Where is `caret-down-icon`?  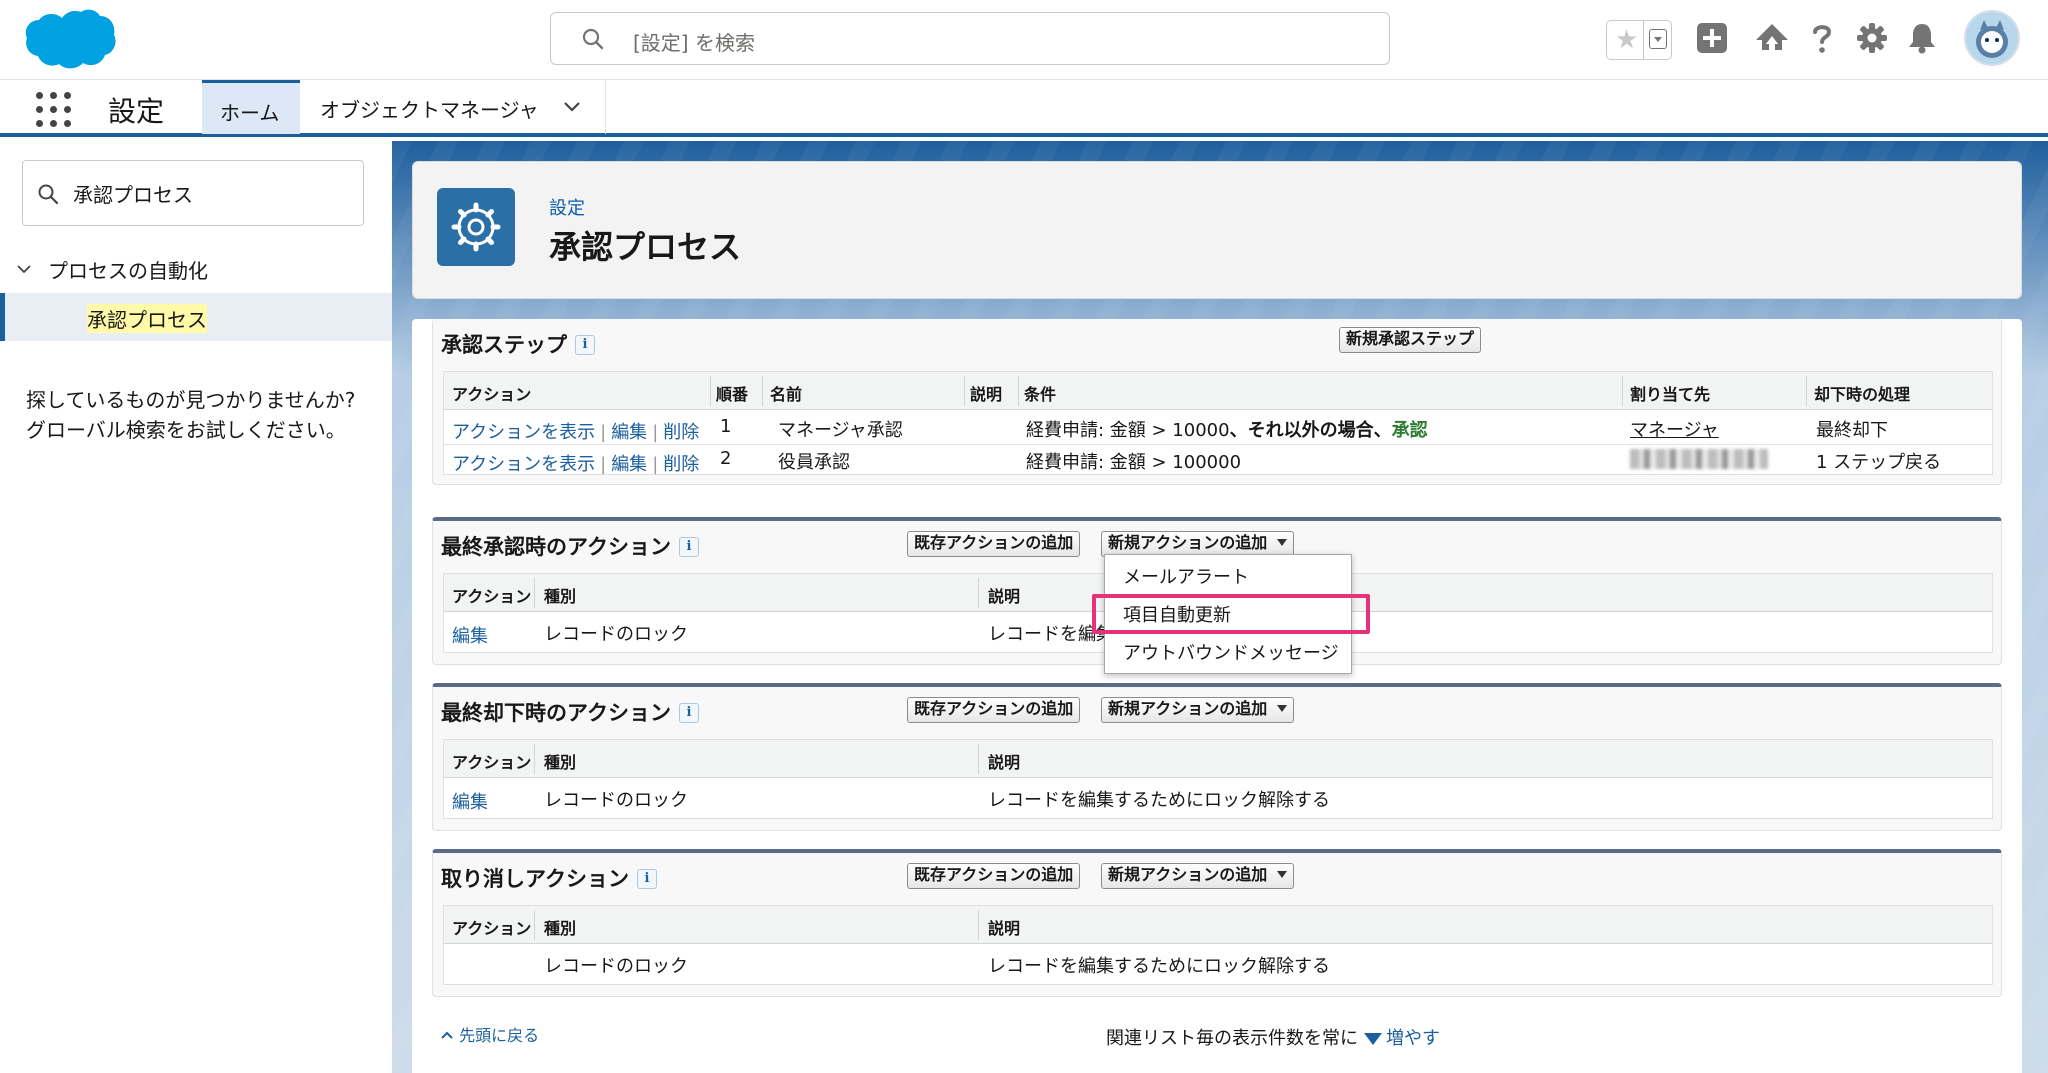 caret-down-icon is located at coordinates (1373, 1039).